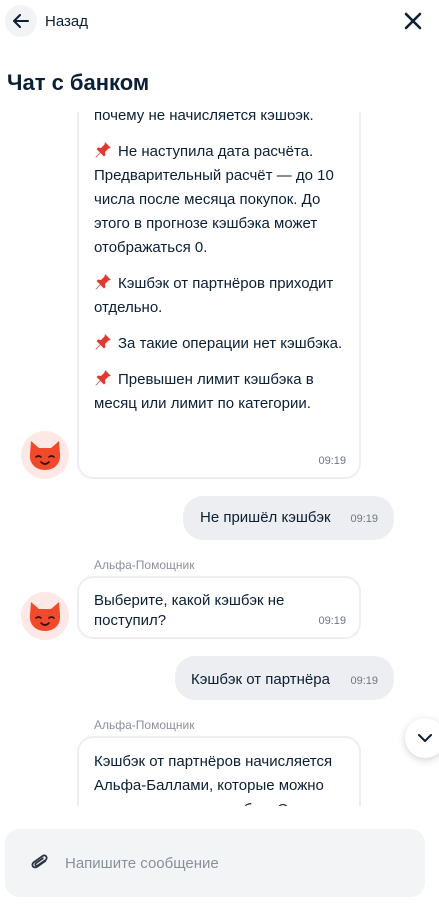 This screenshot has height=922, width=439. I want to click on chevron-down-icon, so click(425, 737).